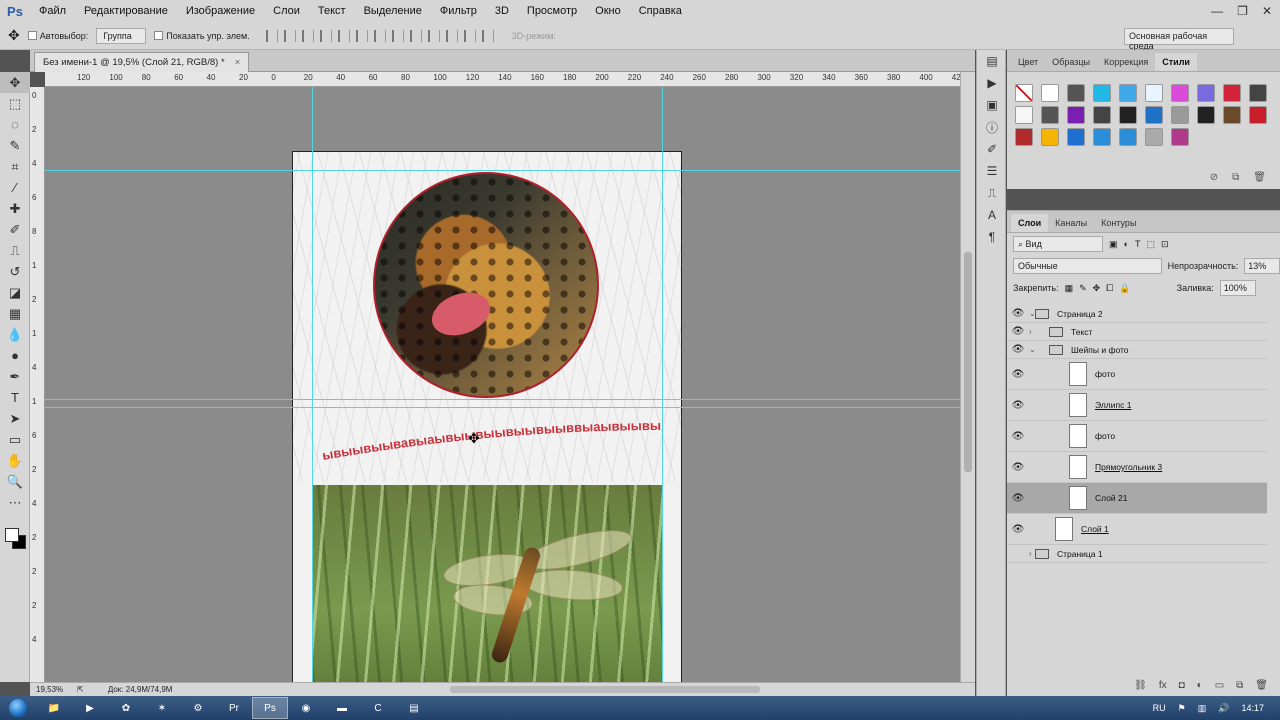  What do you see at coordinates (126, 11) in the screenshot?
I see `menu-item: Редактирование` at bounding box center [126, 11].